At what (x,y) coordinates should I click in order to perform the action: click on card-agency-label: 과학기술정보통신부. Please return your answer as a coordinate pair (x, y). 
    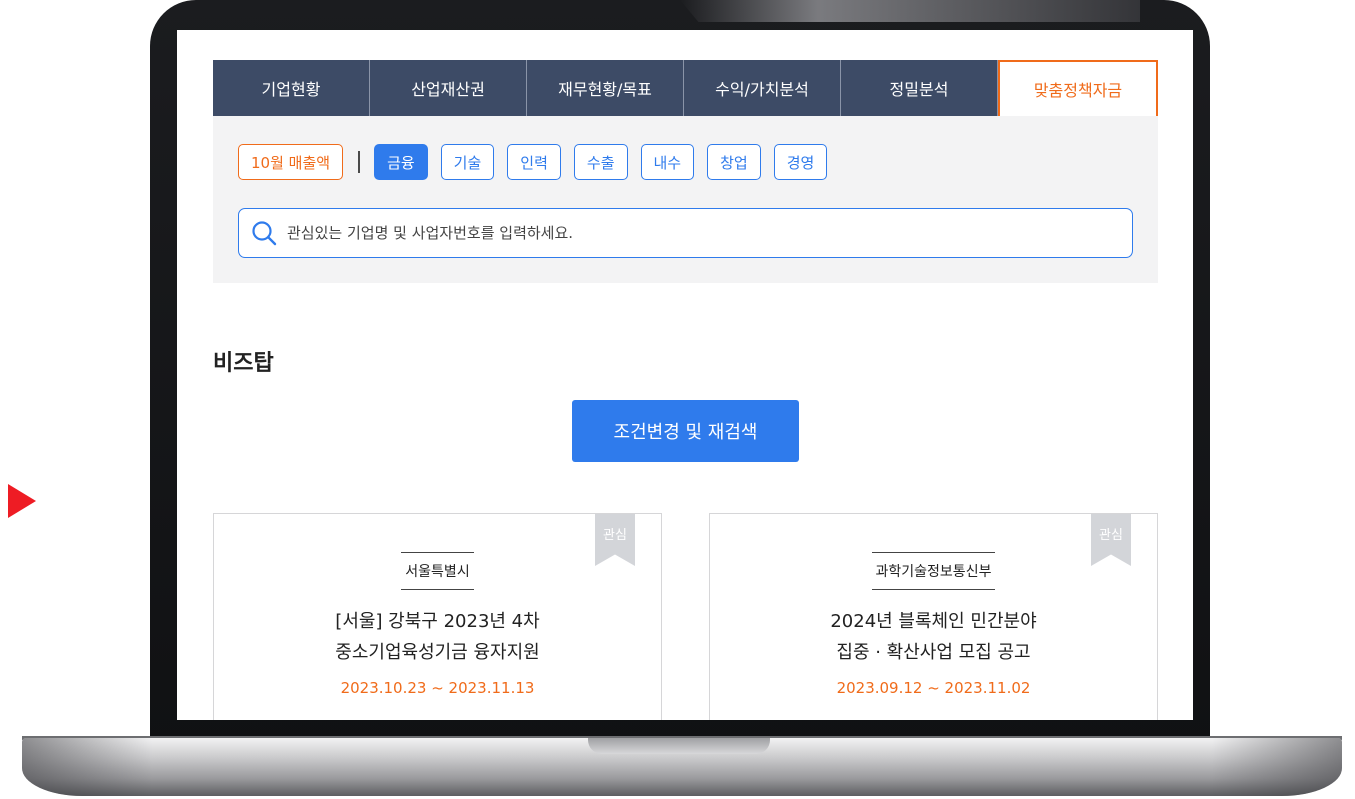
    Looking at the image, I should click on (933, 571).